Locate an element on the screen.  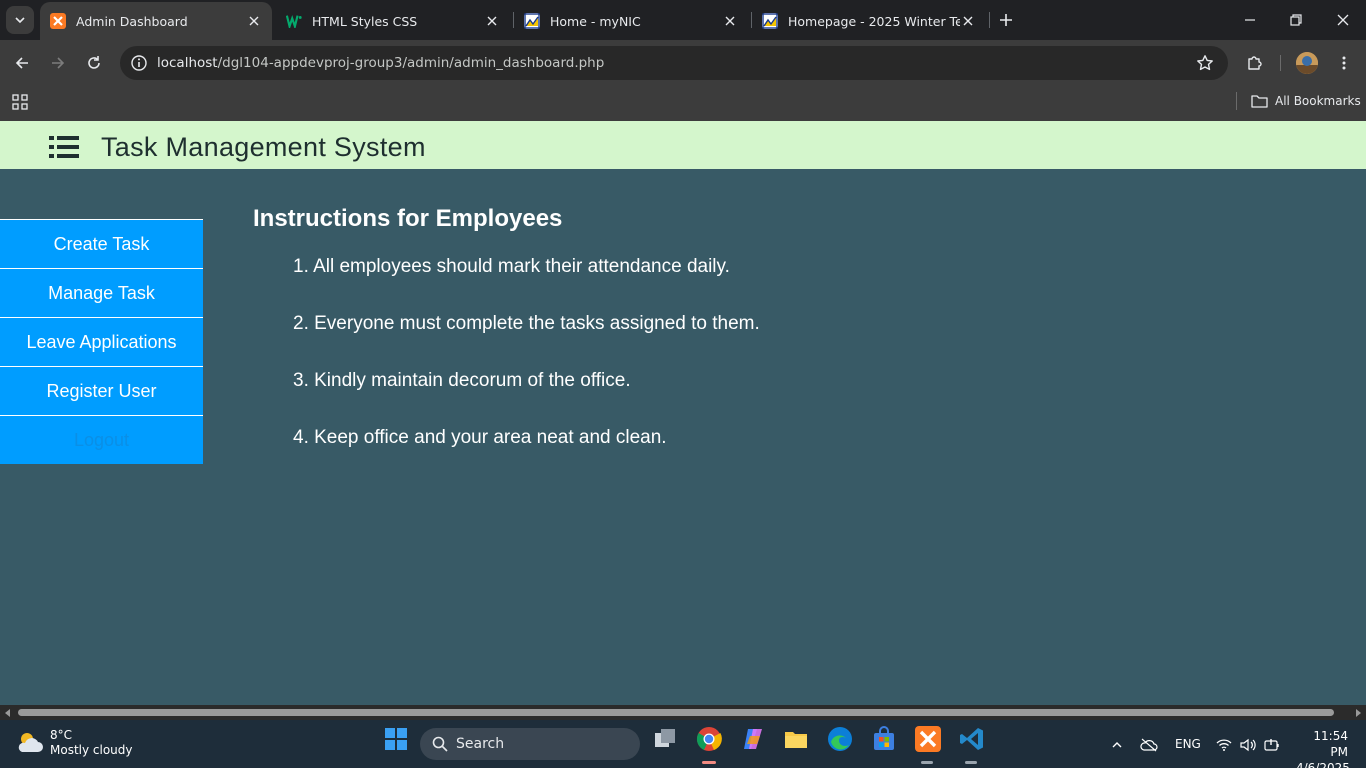
chevron-down-icon is located at coordinates (20, 20).